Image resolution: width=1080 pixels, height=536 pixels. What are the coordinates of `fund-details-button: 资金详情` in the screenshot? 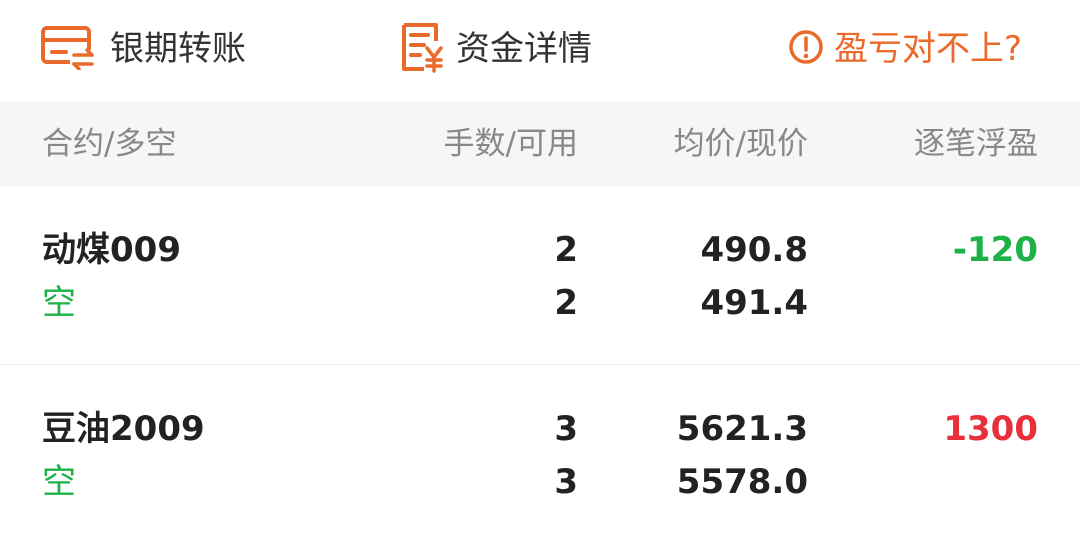 It's located at (495, 49).